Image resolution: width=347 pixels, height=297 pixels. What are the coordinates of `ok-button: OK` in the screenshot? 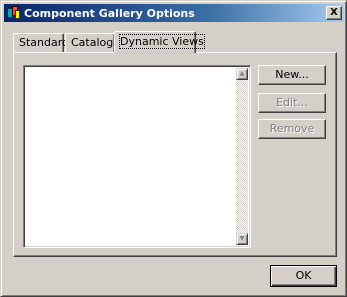 It's located at (303, 276).